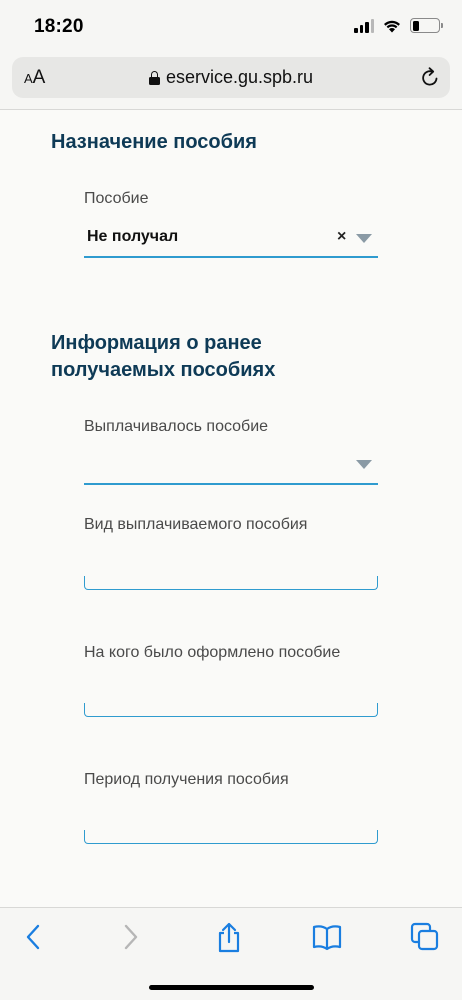 The width and height of the screenshot is (462, 1000). I want to click on benefit-field-label: Пособие, so click(116, 198).